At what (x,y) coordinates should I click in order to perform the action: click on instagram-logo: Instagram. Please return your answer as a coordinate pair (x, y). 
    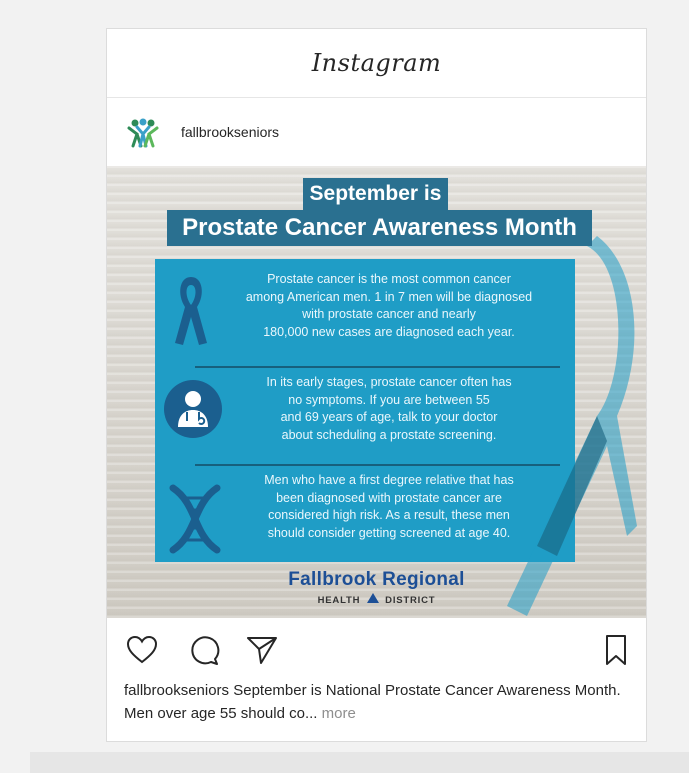
    Looking at the image, I should click on (377, 63).